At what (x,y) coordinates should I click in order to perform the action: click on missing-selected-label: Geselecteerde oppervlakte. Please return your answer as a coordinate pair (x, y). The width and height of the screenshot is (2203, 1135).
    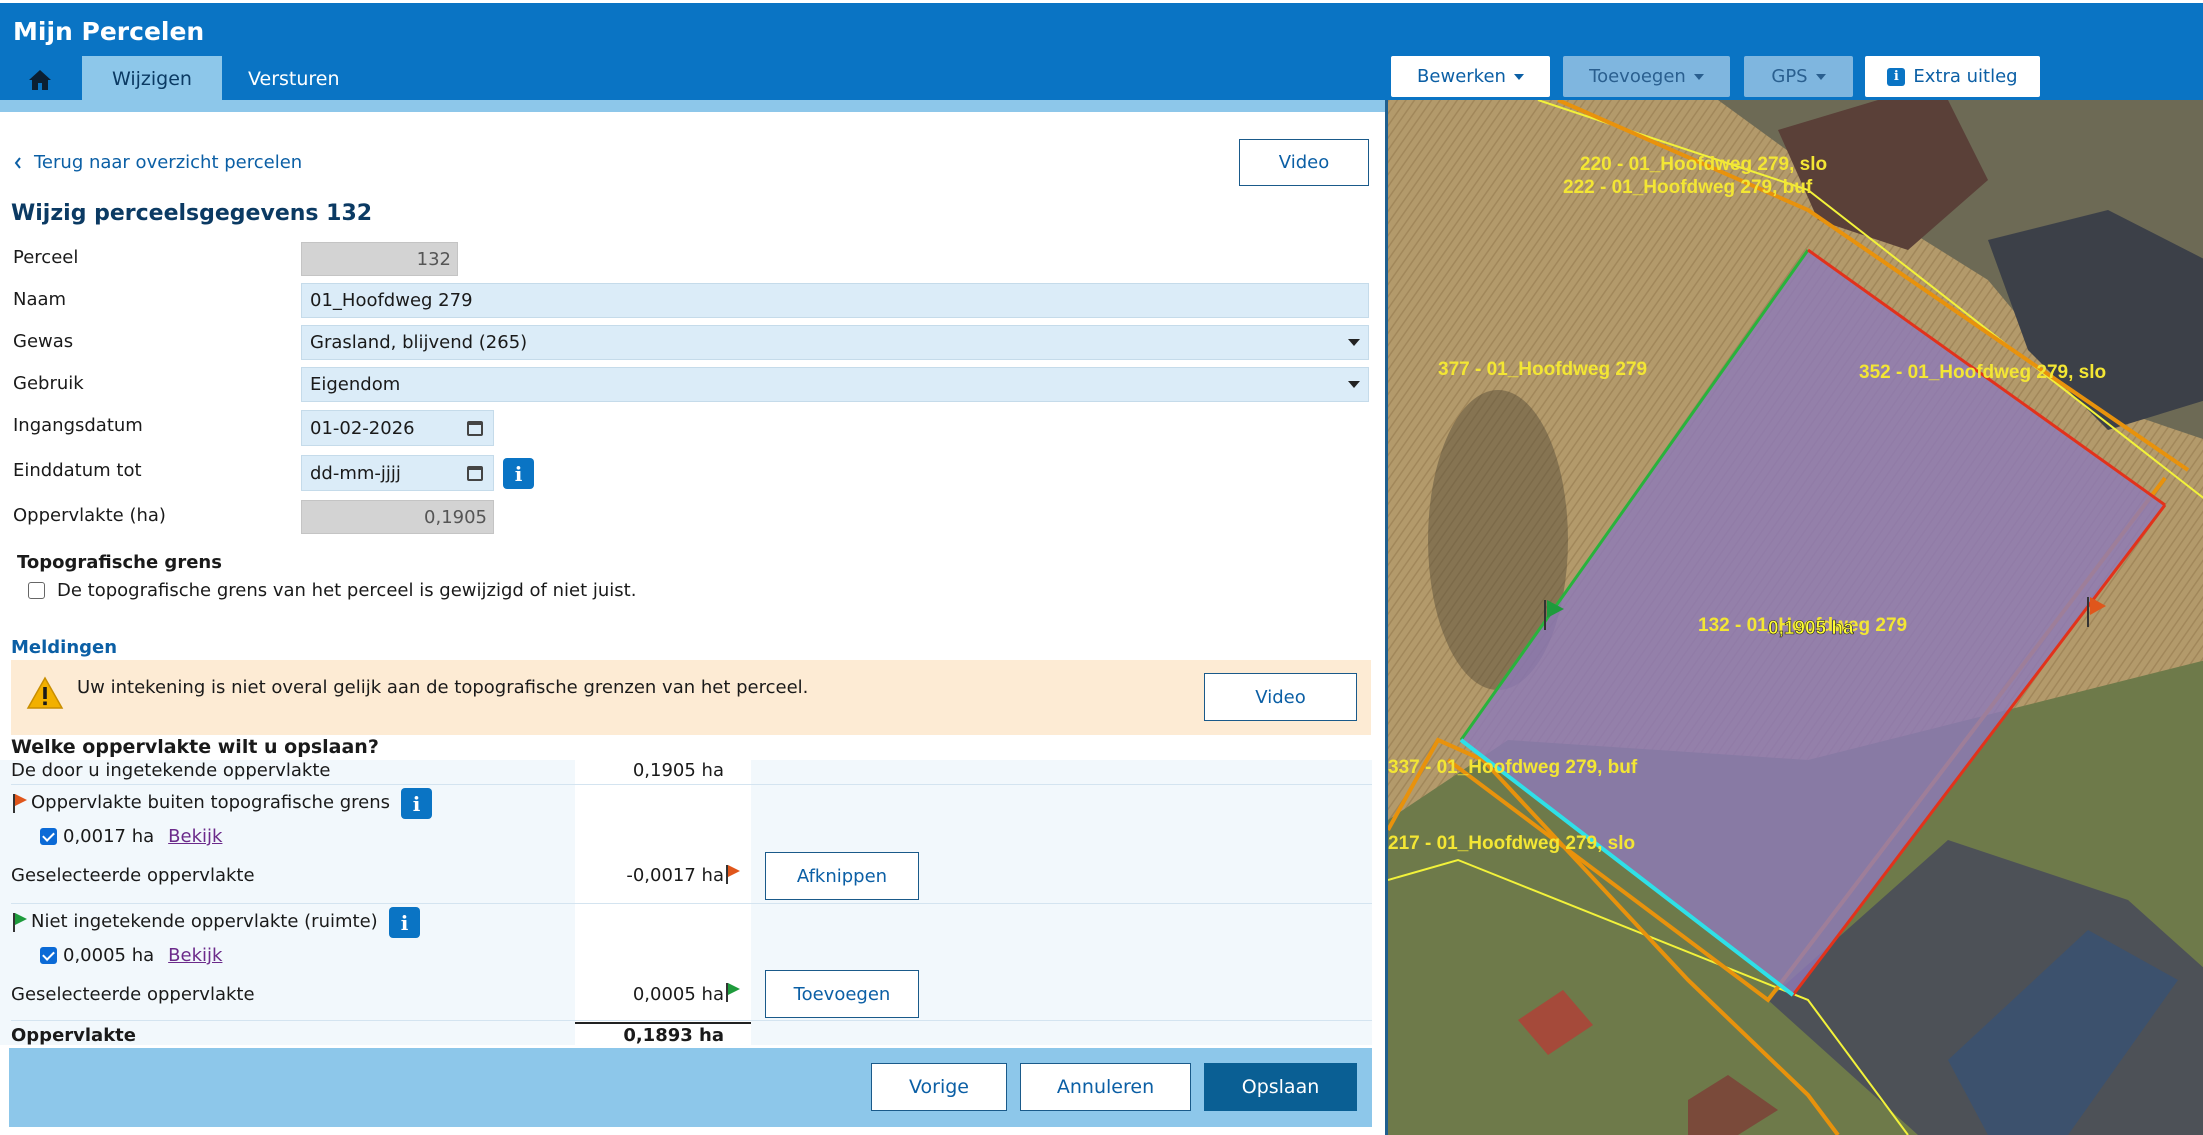
    Looking at the image, I should click on (133, 994).